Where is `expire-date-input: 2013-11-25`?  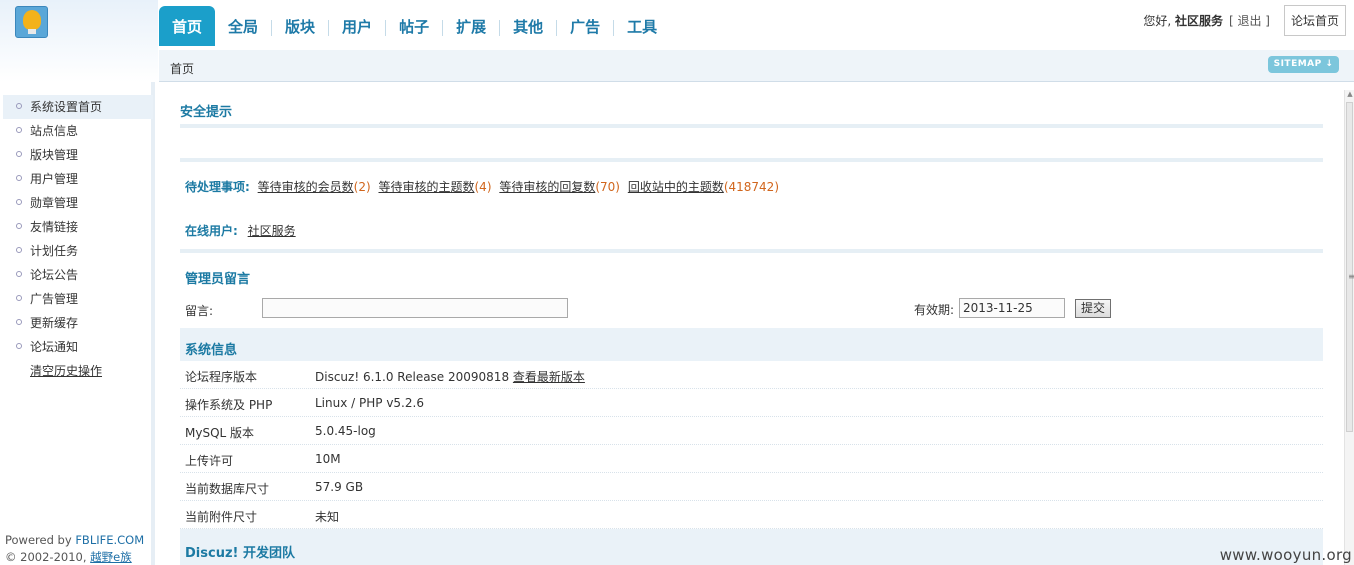 expire-date-input: 2013-11-25 is located at coordinates (1012, 308).